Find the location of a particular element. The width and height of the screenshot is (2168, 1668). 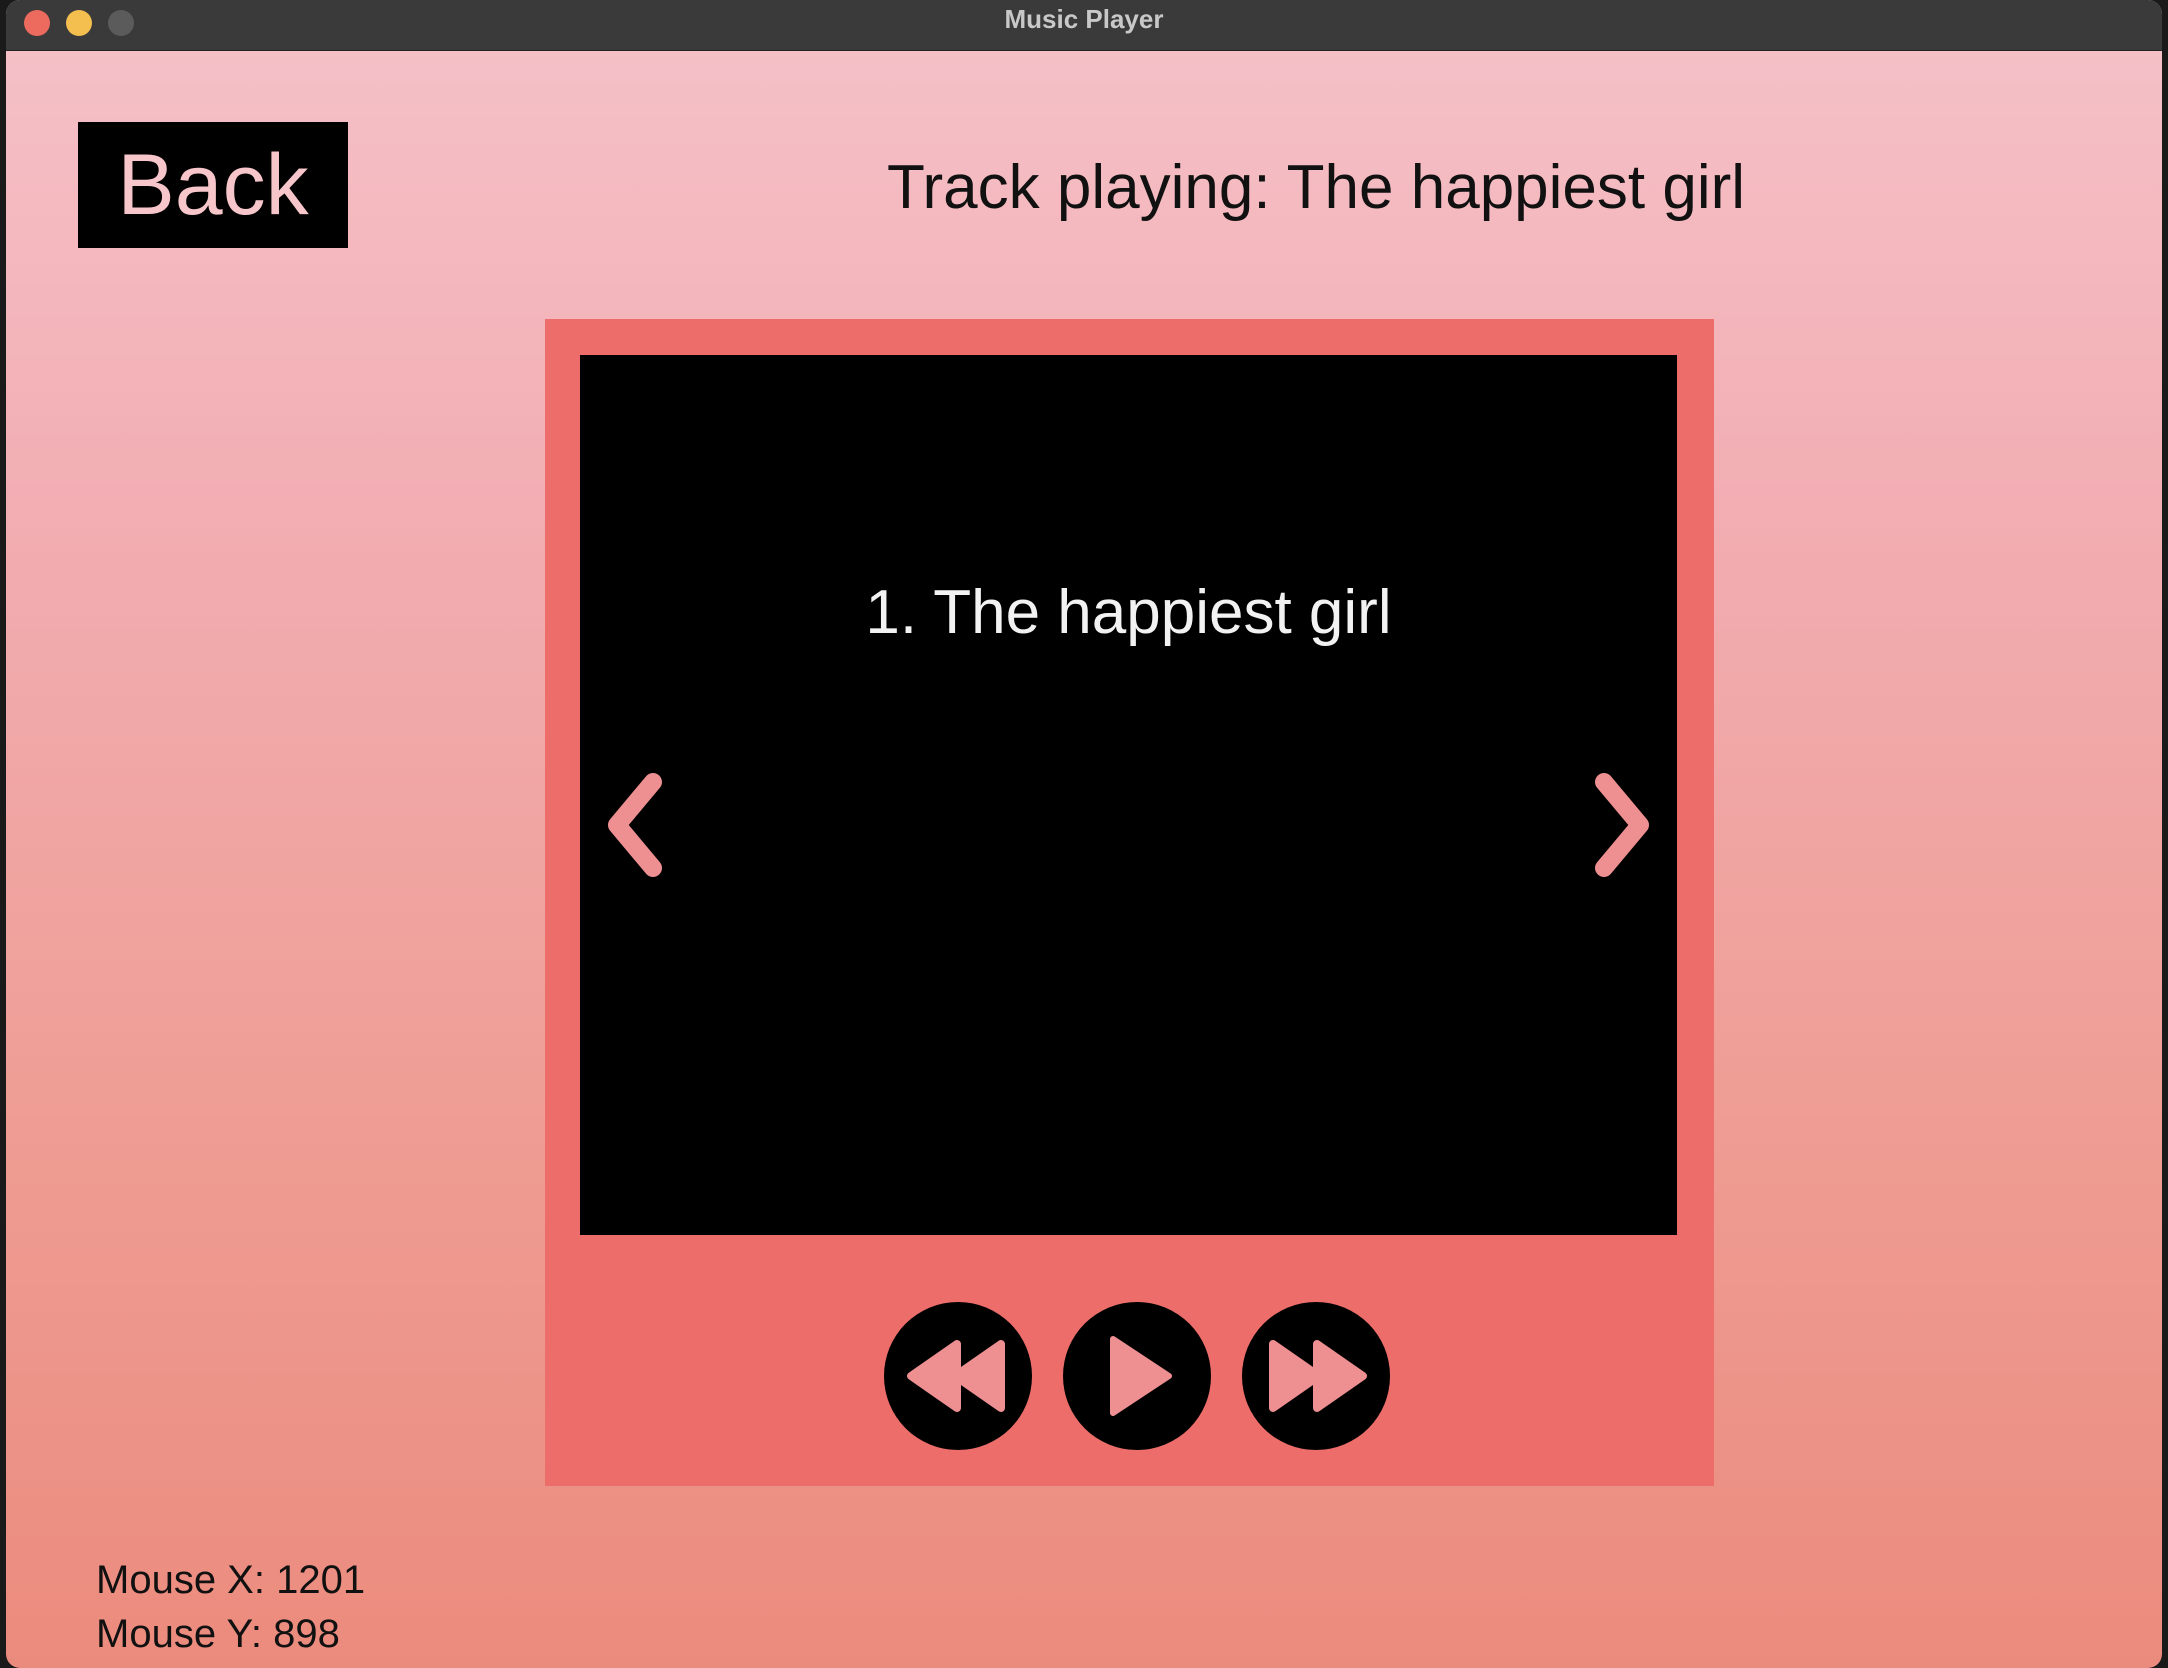

chevron-right-icon is located at coordinates (1622, 825).